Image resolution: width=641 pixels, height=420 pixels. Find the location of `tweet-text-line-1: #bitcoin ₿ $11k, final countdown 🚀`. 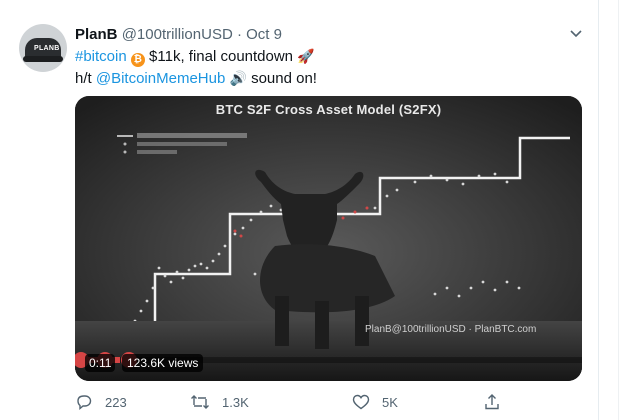

tweet-text-line-1: #bitcoin ₿ $11k, final countdown 🚀 is located at coordinates (195, 57).